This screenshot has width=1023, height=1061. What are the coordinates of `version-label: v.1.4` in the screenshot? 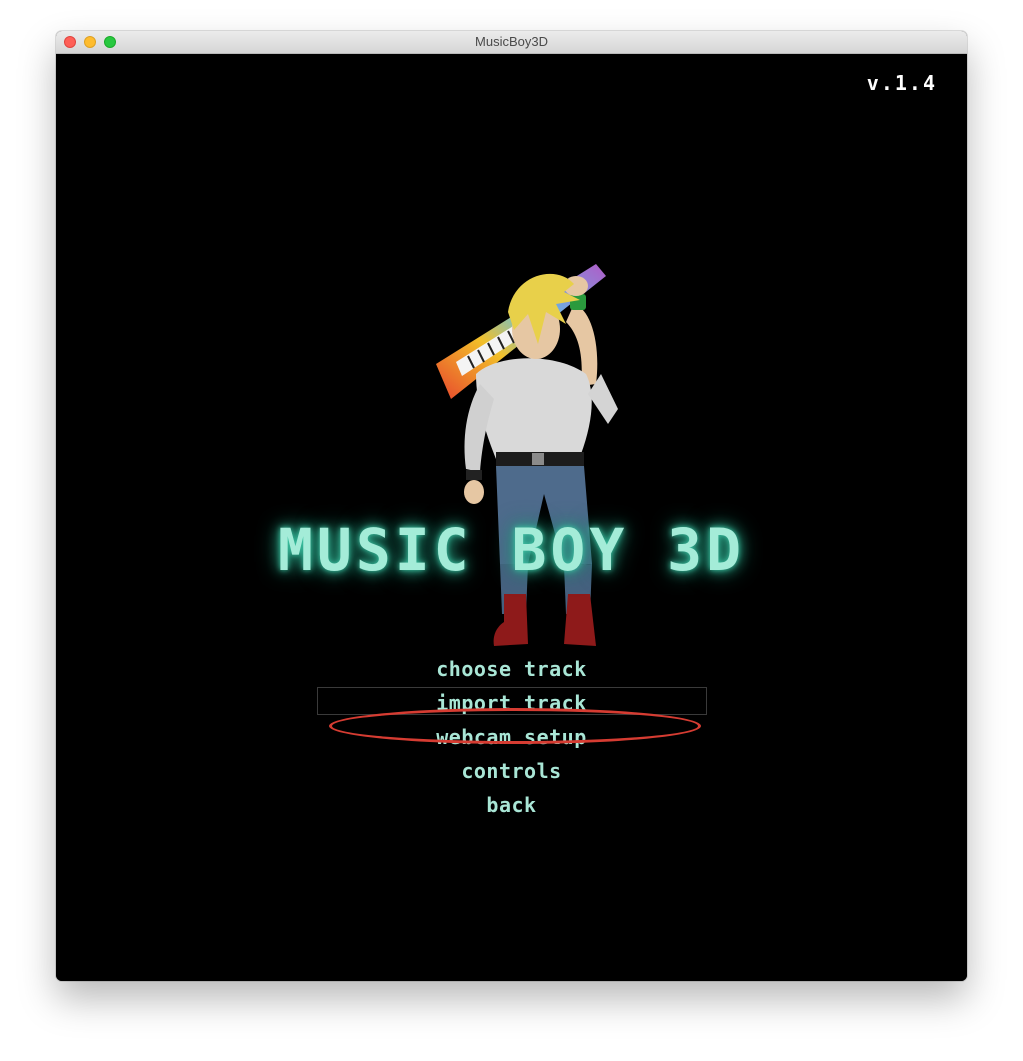 It's located at (901, 83).